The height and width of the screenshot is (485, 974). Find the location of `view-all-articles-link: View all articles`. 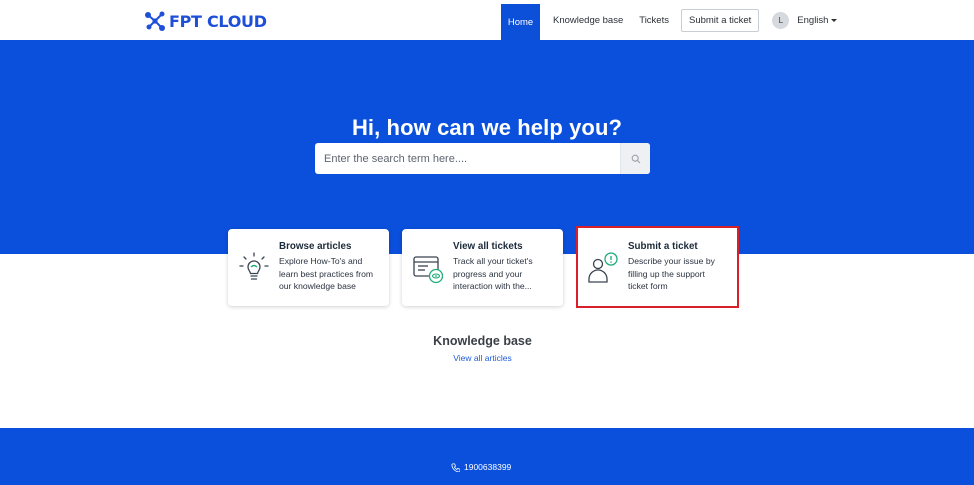

view-all-articles-link: View all articles is located at coordinates (482, 358).